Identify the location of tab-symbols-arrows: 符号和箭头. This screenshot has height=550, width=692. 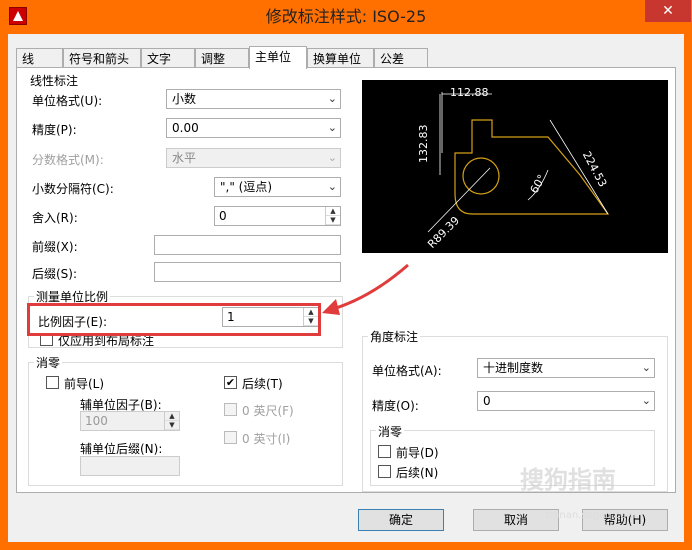
(102, 58).